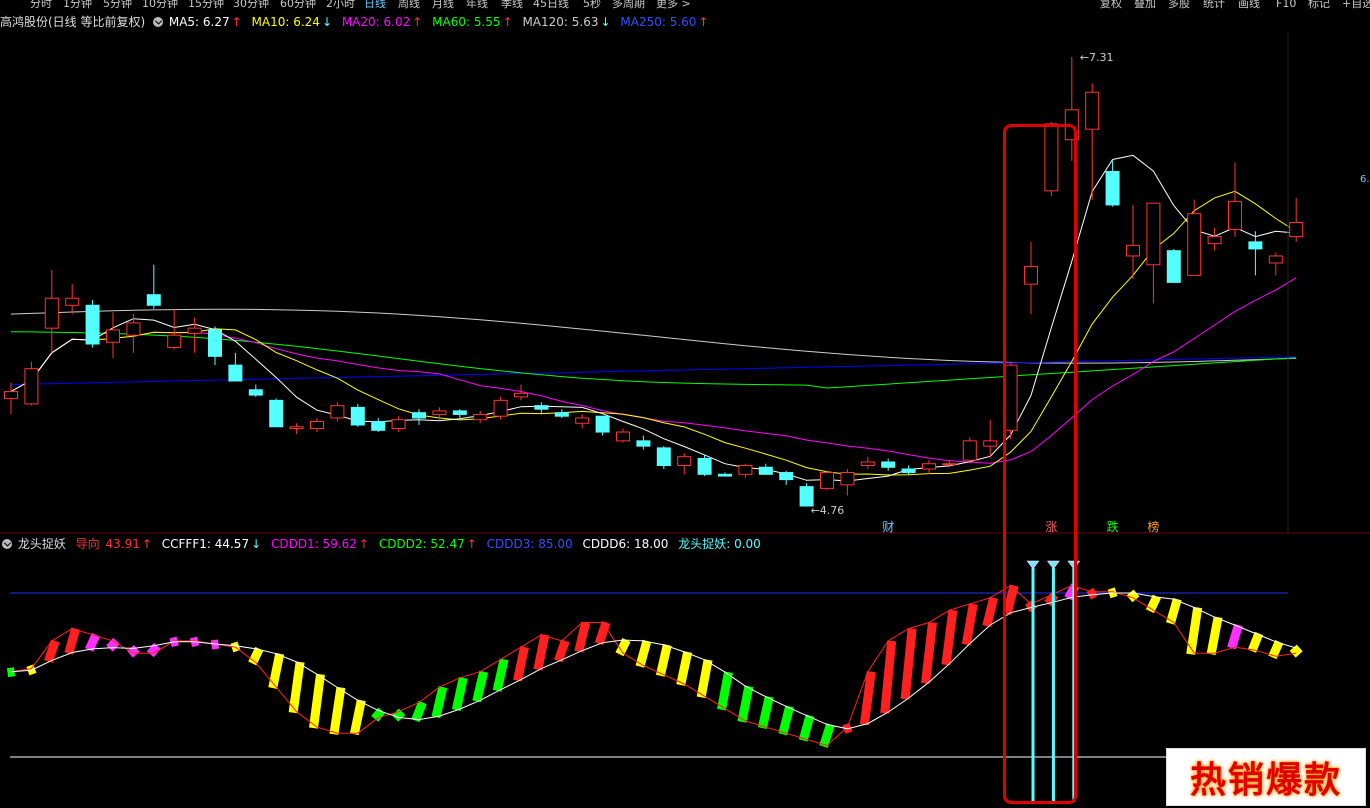  I want to click on timeframe-tab: 2小时, so click(340, 4).